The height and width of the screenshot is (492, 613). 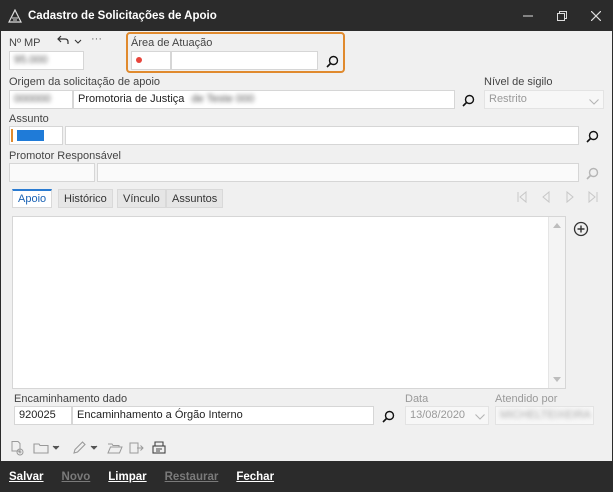 I want to click on area-desc-field, so click(x=244, y=60).